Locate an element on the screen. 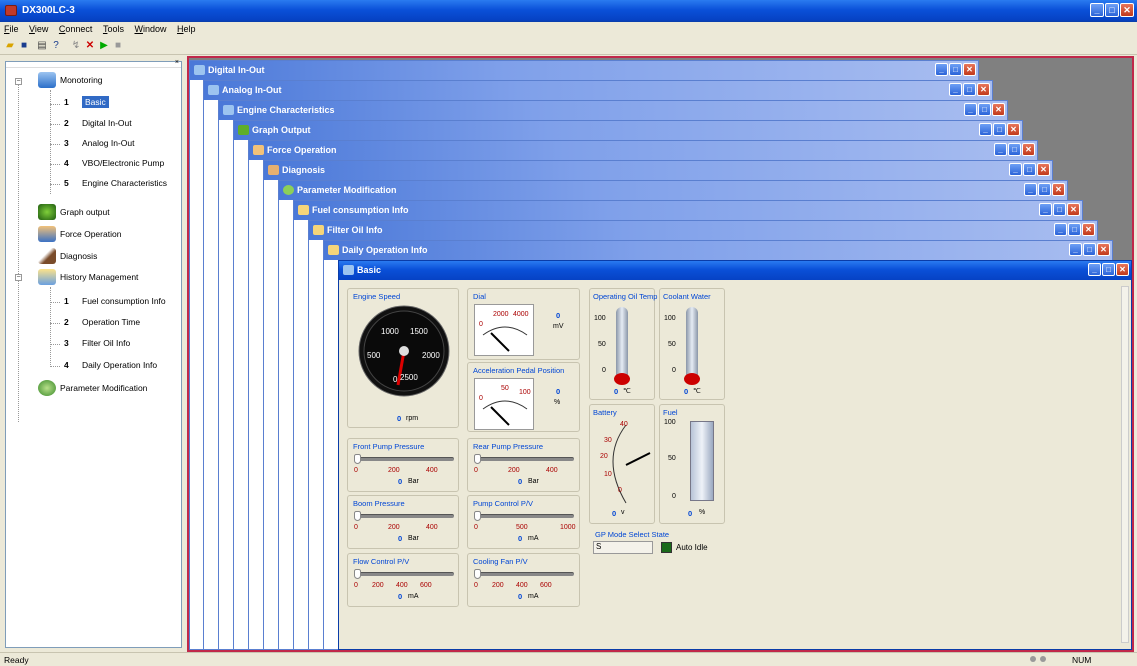 The image size is (1137, 666). monitor-icon is located at coordinates (47, 80).